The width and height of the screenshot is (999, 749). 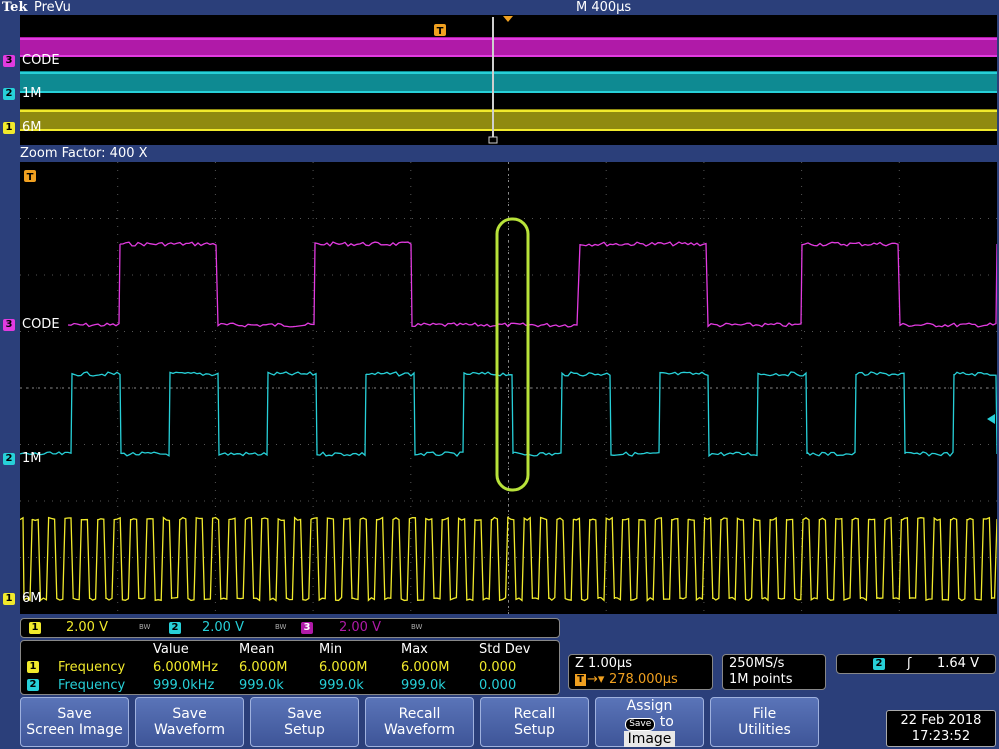 I want to click on trigger-level-marker, so click(x=991, y=419).